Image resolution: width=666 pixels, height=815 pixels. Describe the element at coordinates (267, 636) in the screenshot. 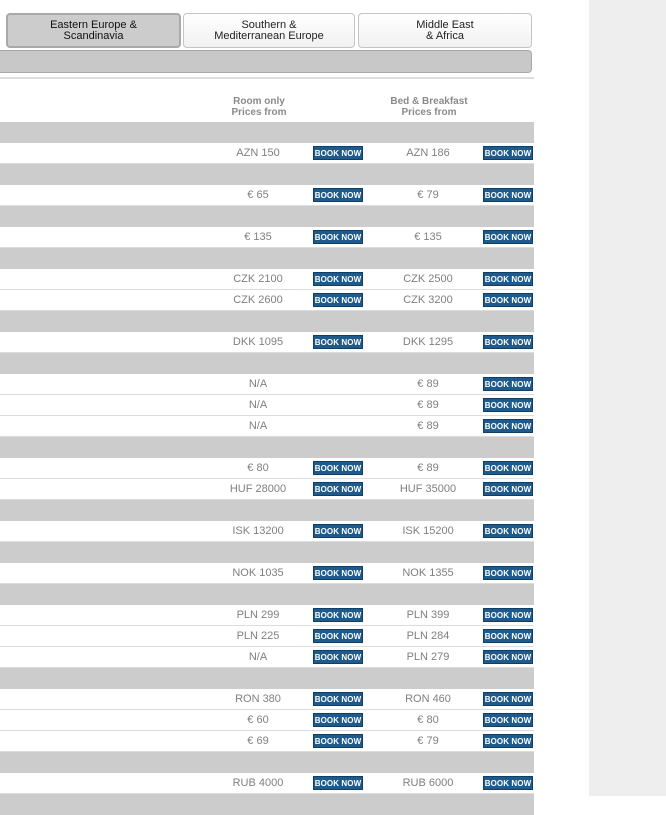

I see `table-row: PLN 225 BOOK NOW PLN 284 BOOK NOW` at that location.